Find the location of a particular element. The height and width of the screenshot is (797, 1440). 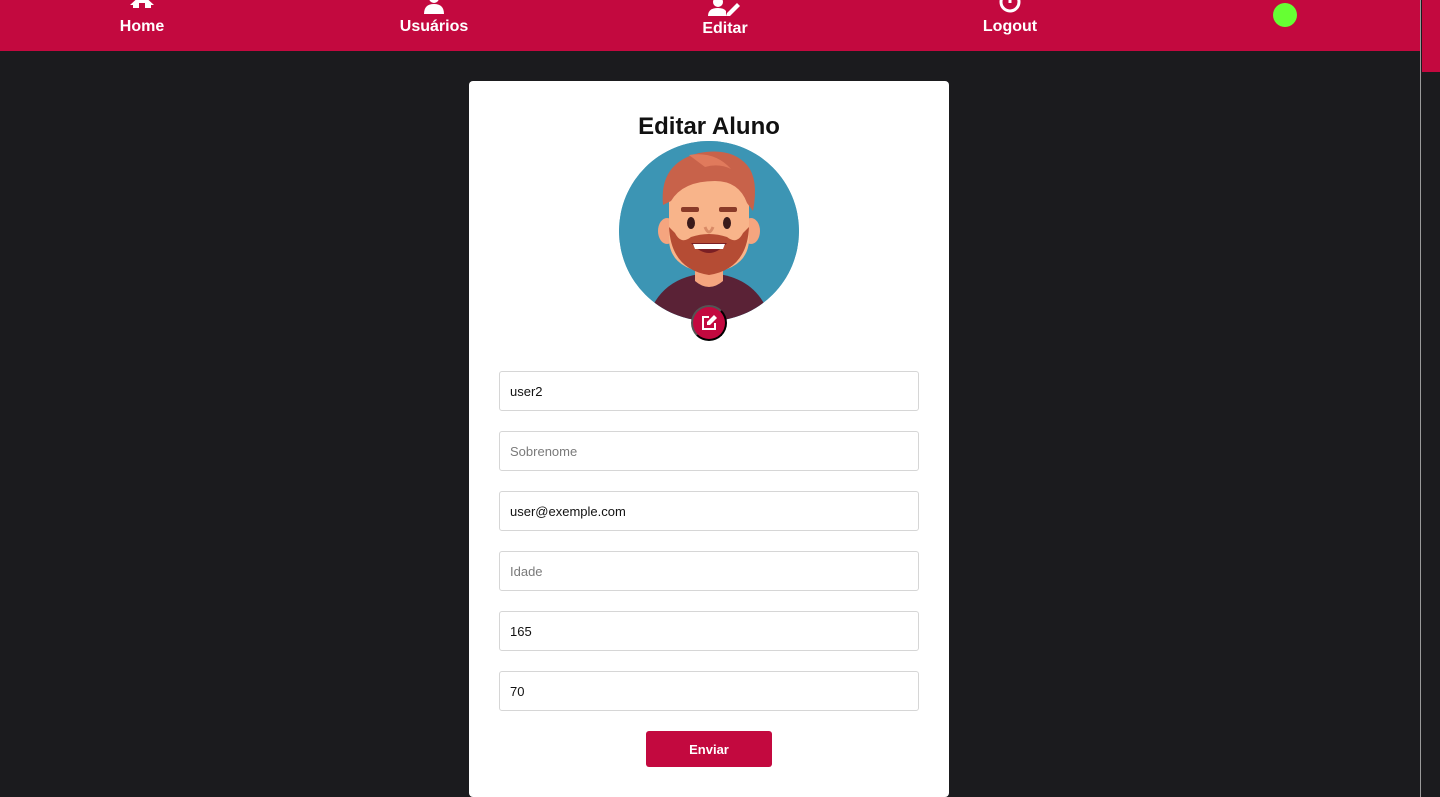

nav-editar-label: Editar is located at coordinates (725, 28).